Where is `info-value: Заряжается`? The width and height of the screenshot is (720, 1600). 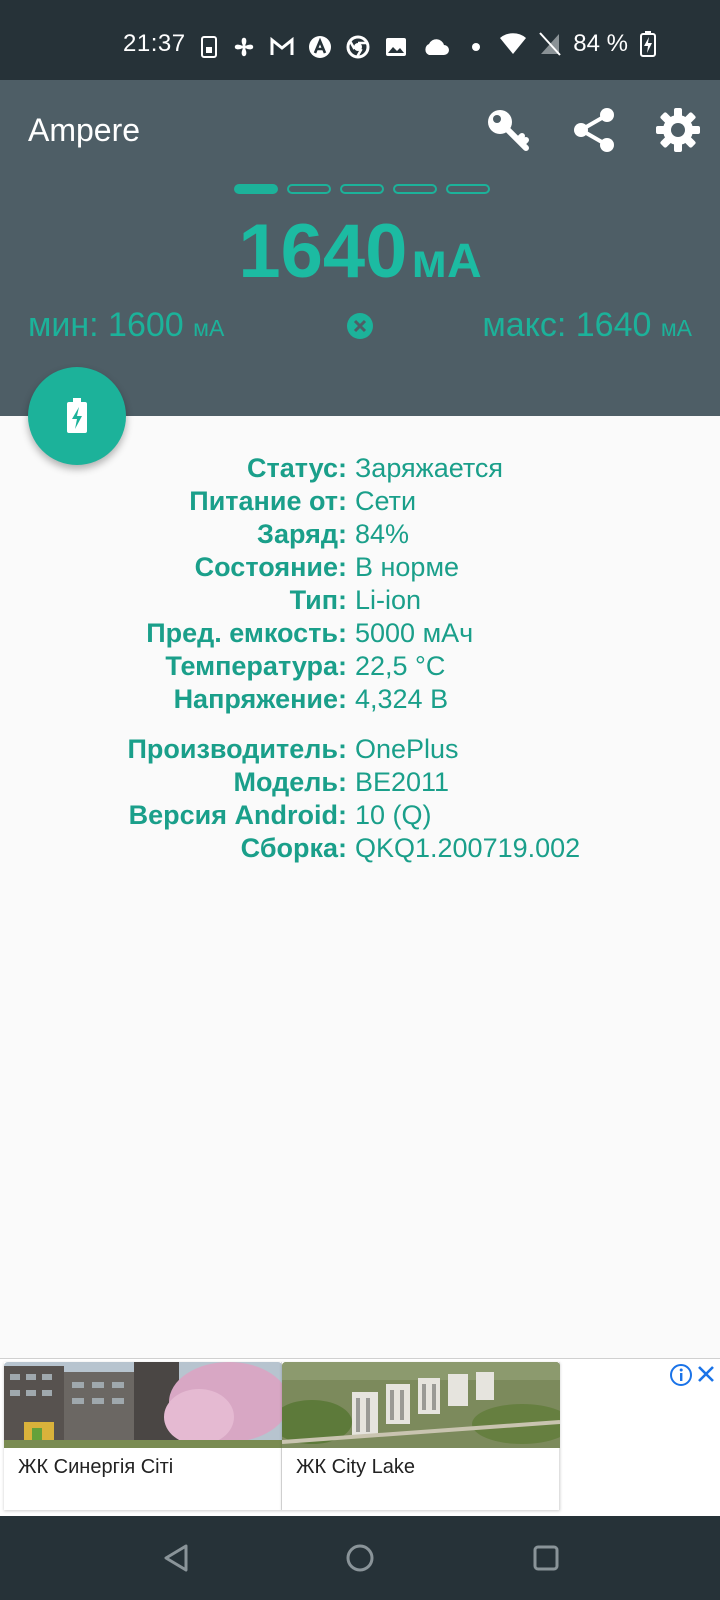
info-value: Заряжается is located at coordinates (429, 468).